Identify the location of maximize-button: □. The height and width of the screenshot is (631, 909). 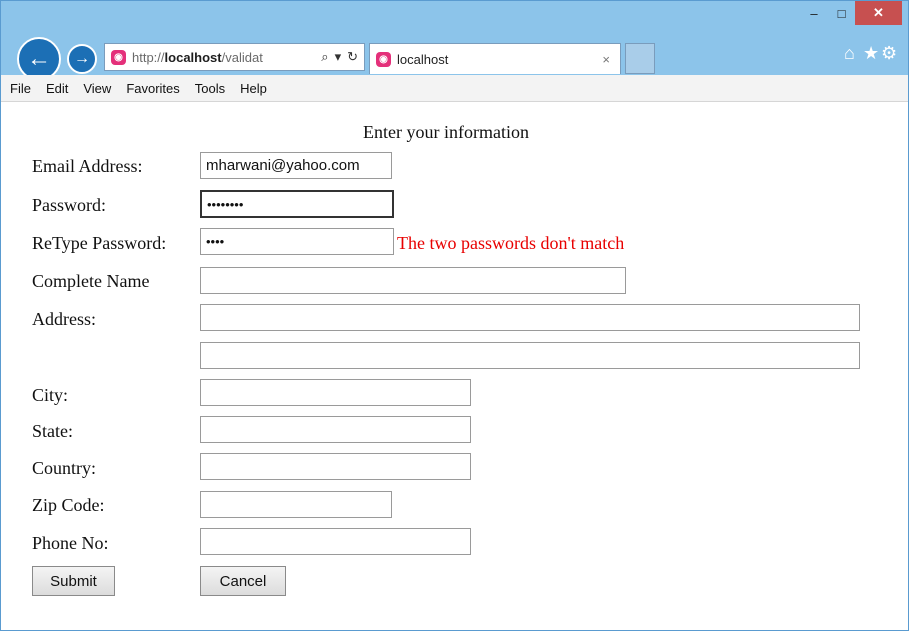
(841, 13).